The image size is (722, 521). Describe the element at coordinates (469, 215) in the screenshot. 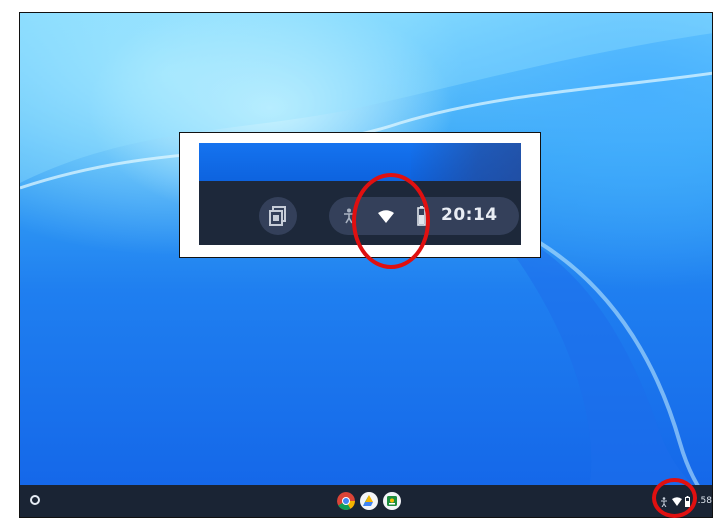

I see `status-time: 20:14` at that location.